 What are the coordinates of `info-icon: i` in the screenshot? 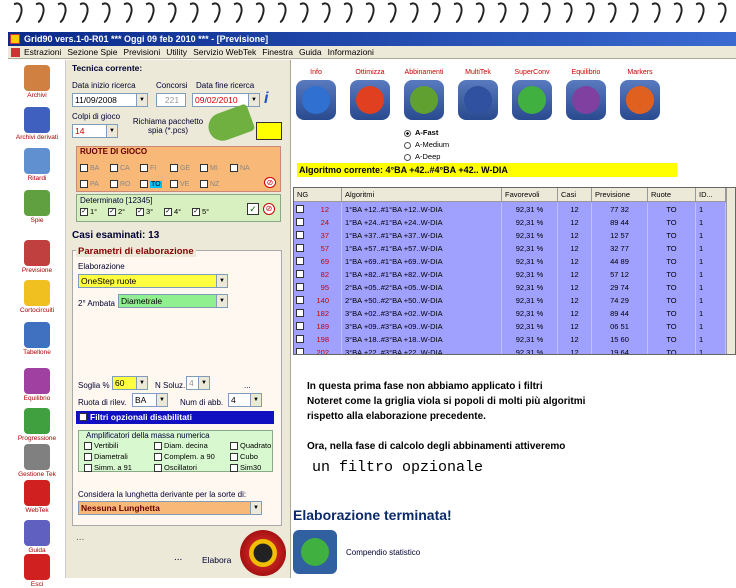 It's located at (271, 99).